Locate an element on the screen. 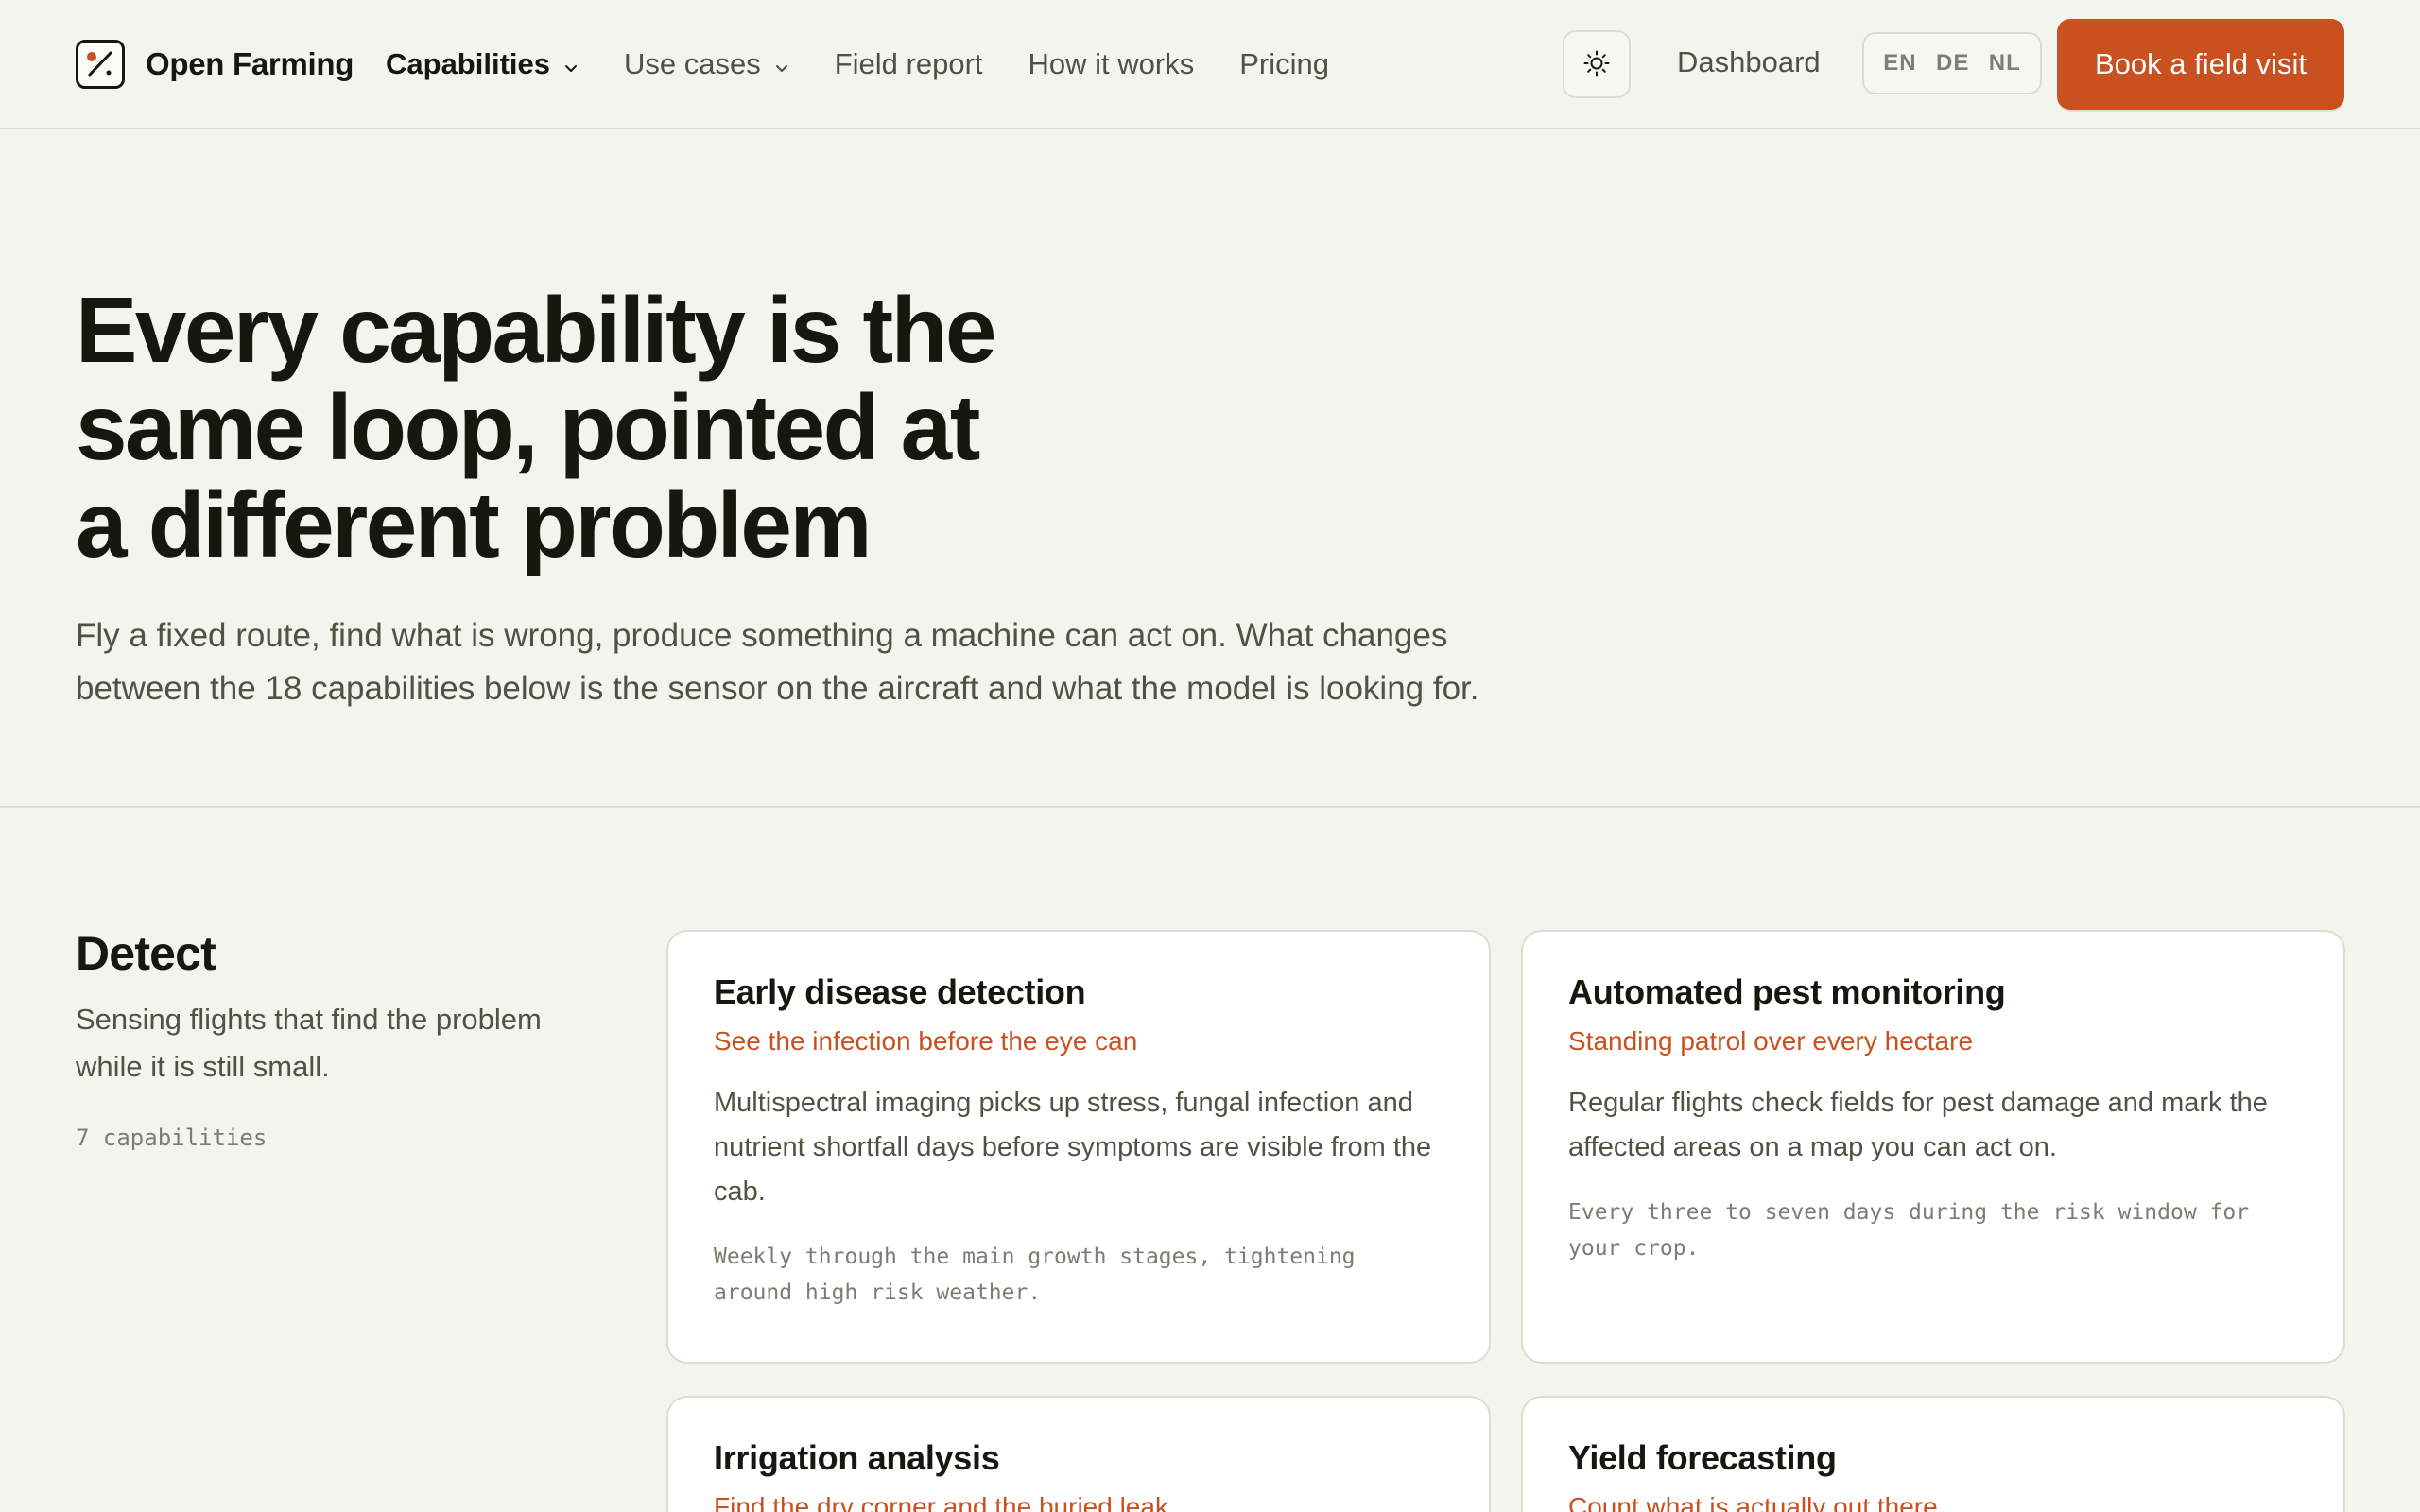  nav-item-capabilities: Capabilities is located at coordinates (482, 64).